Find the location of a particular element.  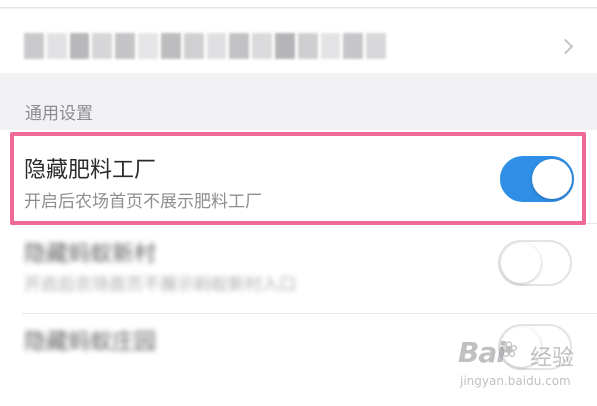

top-strip is located at coordinates (298, 4).